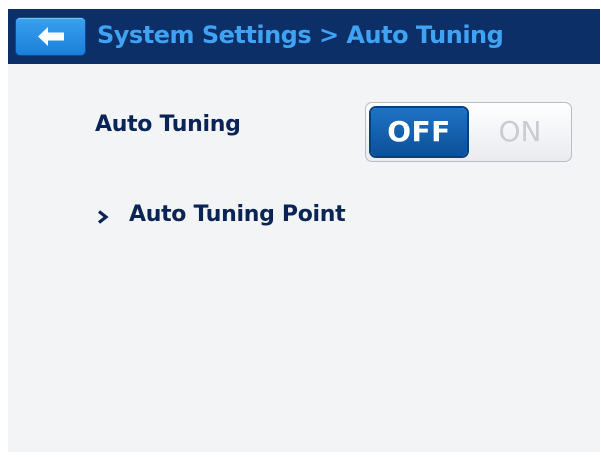 This screenshot has height=457, width=601. Describe the element at coordinates (168, 124) in the screenshot. I see `auto-tuning-label: Auto Tuning` at that location.